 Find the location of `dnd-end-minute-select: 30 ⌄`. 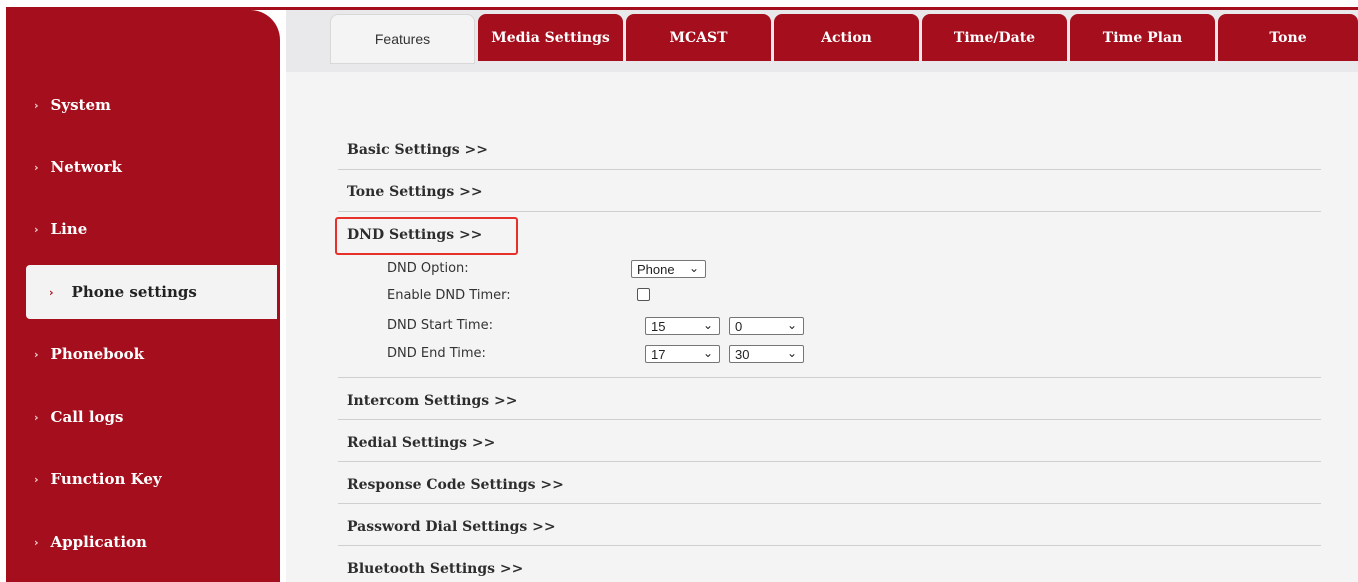

dnd-end-minute-select: 30 ⌄ is located at coordinates (766, 354).